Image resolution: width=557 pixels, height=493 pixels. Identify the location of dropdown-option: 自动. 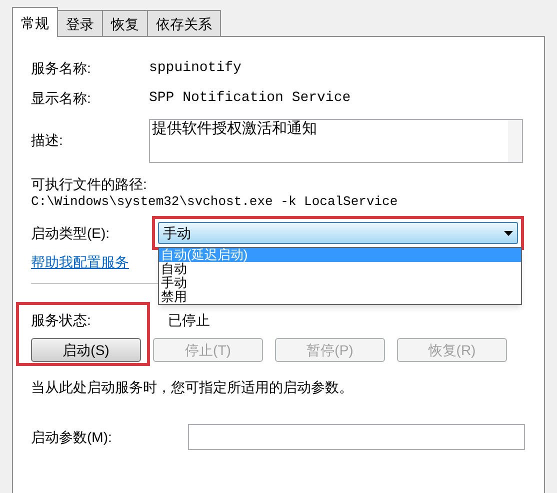
(340, 269).